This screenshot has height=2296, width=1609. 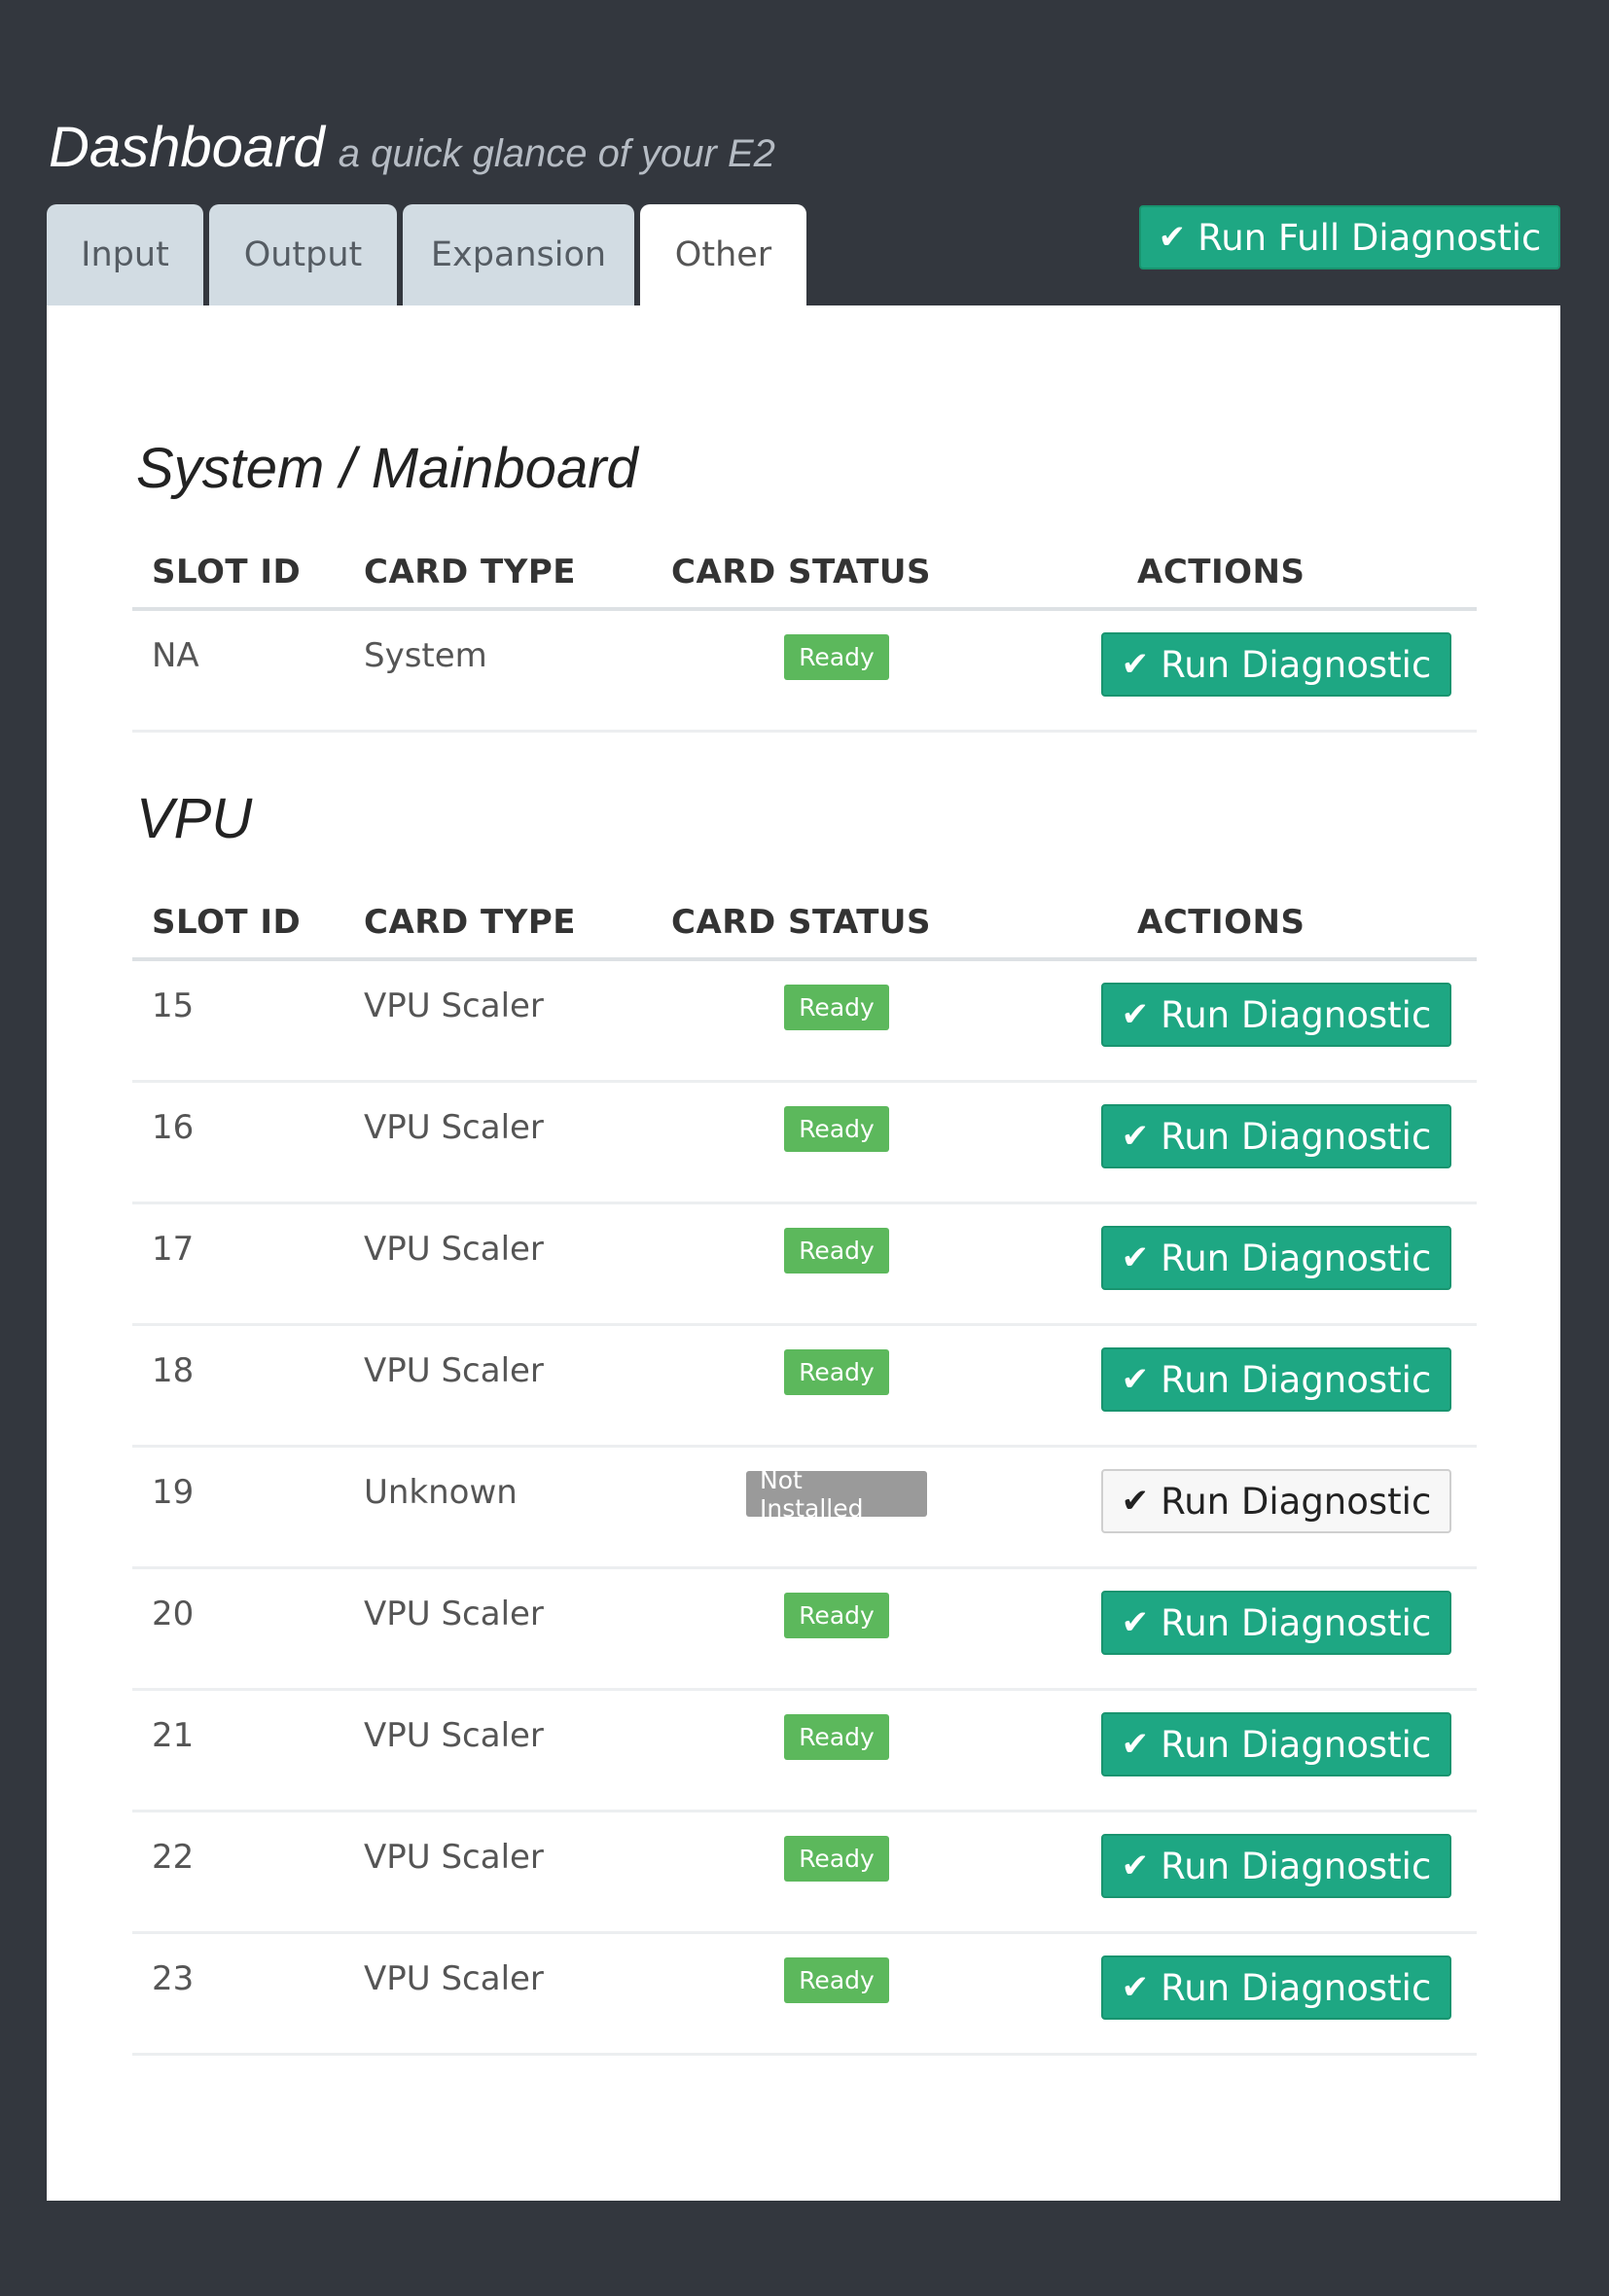 What do you see at coordinates (1370, 237) in the screenshot?
I see `run-full-diagnostic-label: Run Full Diagnostic` at bounding box center [1370, 237].